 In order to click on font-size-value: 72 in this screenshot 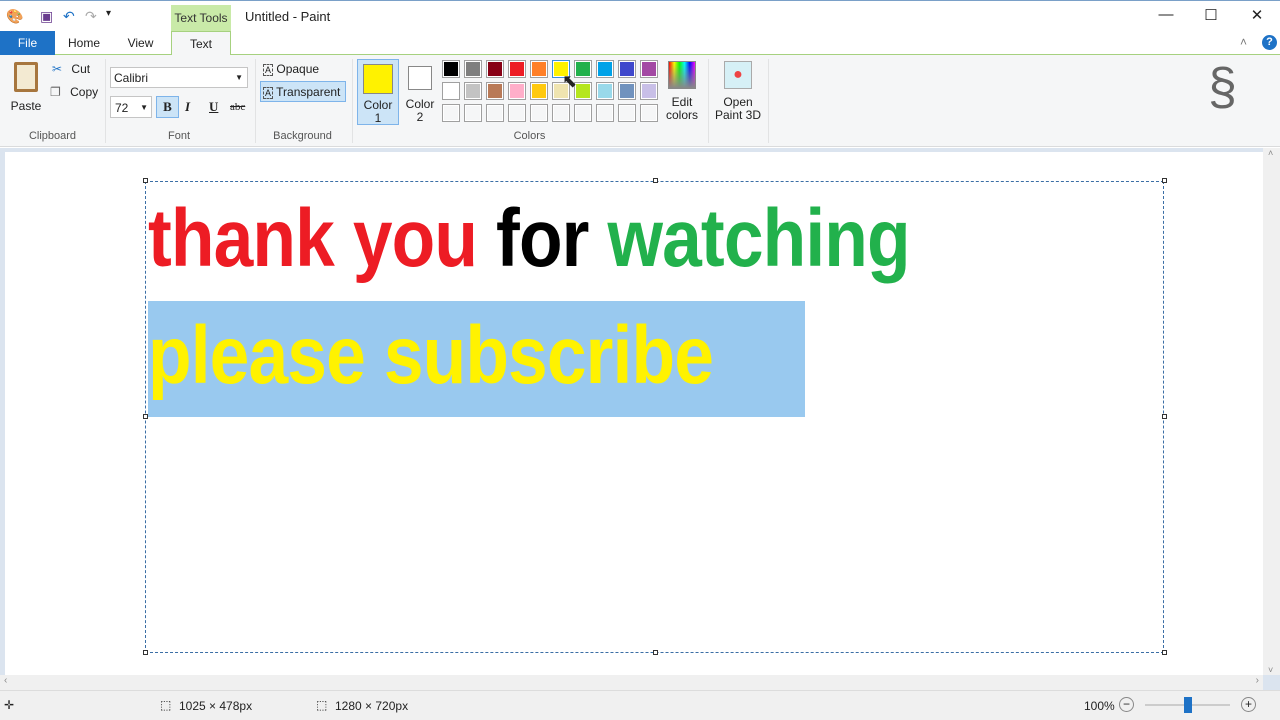, I will do `click(122, 108)`.